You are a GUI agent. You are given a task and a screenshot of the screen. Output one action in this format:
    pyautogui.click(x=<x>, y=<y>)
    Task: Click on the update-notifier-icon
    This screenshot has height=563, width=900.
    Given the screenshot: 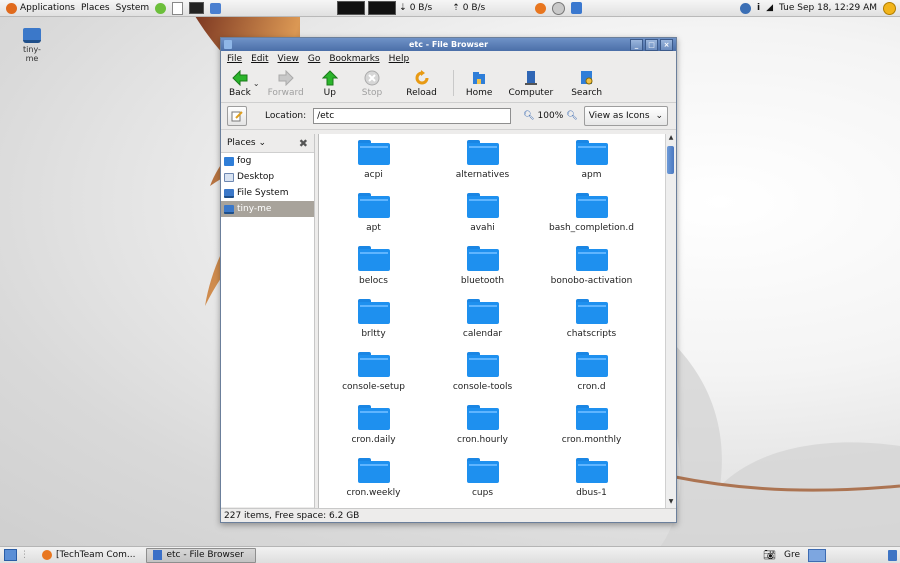 What is the action you would take?
    pyautogui.click(x=889, y=8)
    